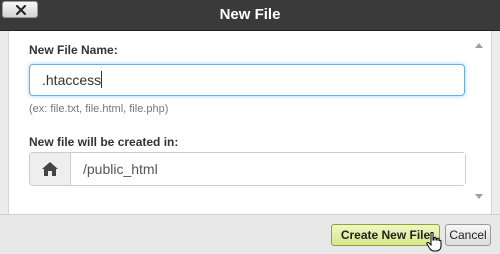 The height and width of the screenshot is (254, 500). Describe the element at coordinates (479, 121) in the screenshot. I see `dialog-scrollbar` at that location.